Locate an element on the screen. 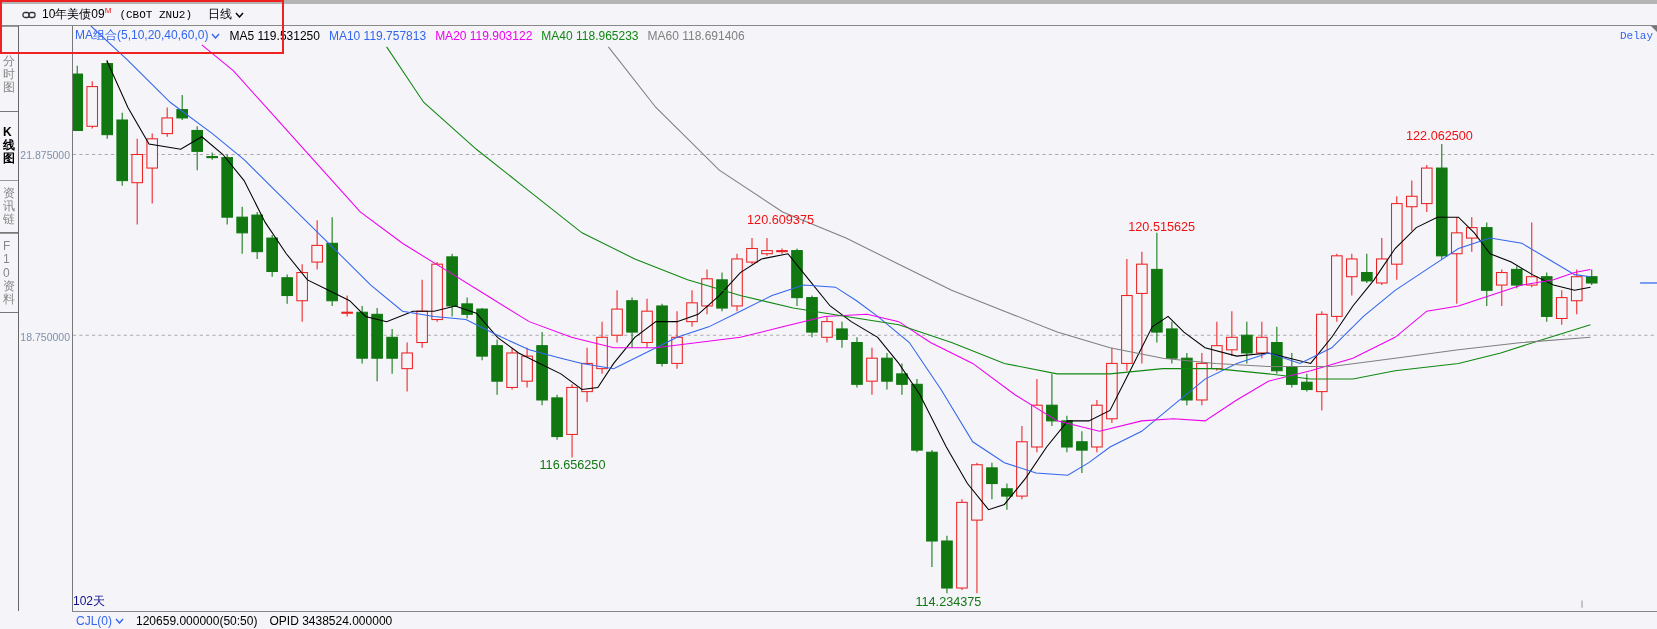 The width and height of the screenshot is (1657, 629). indicator-value: MA40 118.965233 is located at coordinates (590, 35).